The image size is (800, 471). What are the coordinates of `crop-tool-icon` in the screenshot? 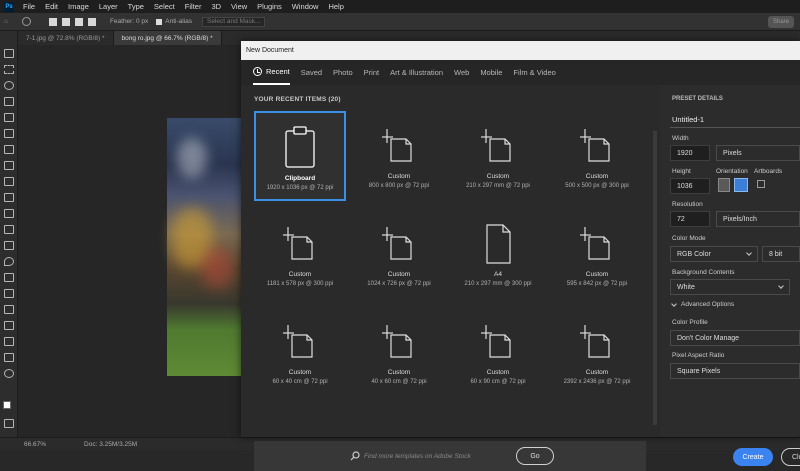 It's located at (9, 117).